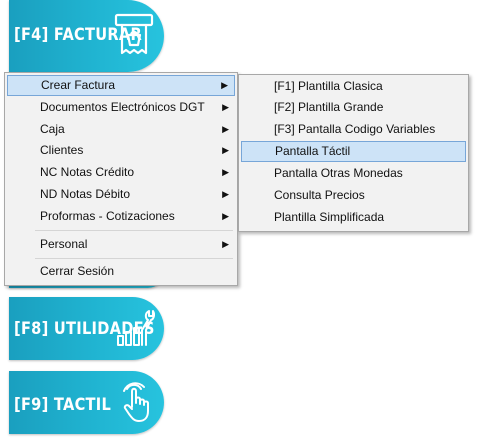 The height and width of the screenshot is (440, 482). I want to click on submenu-item-label: [F2] Plantilla Grande, so click(329, 107).